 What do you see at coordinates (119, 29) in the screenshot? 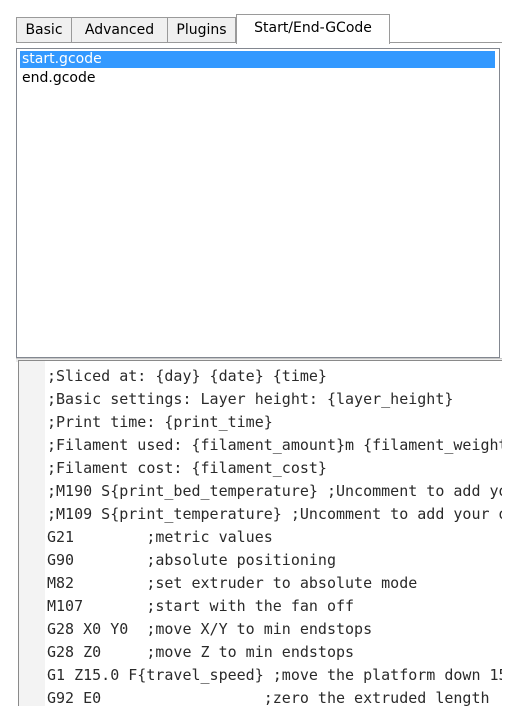
I see `tab-advanced: Advanced` at bounding box center [119, 29].